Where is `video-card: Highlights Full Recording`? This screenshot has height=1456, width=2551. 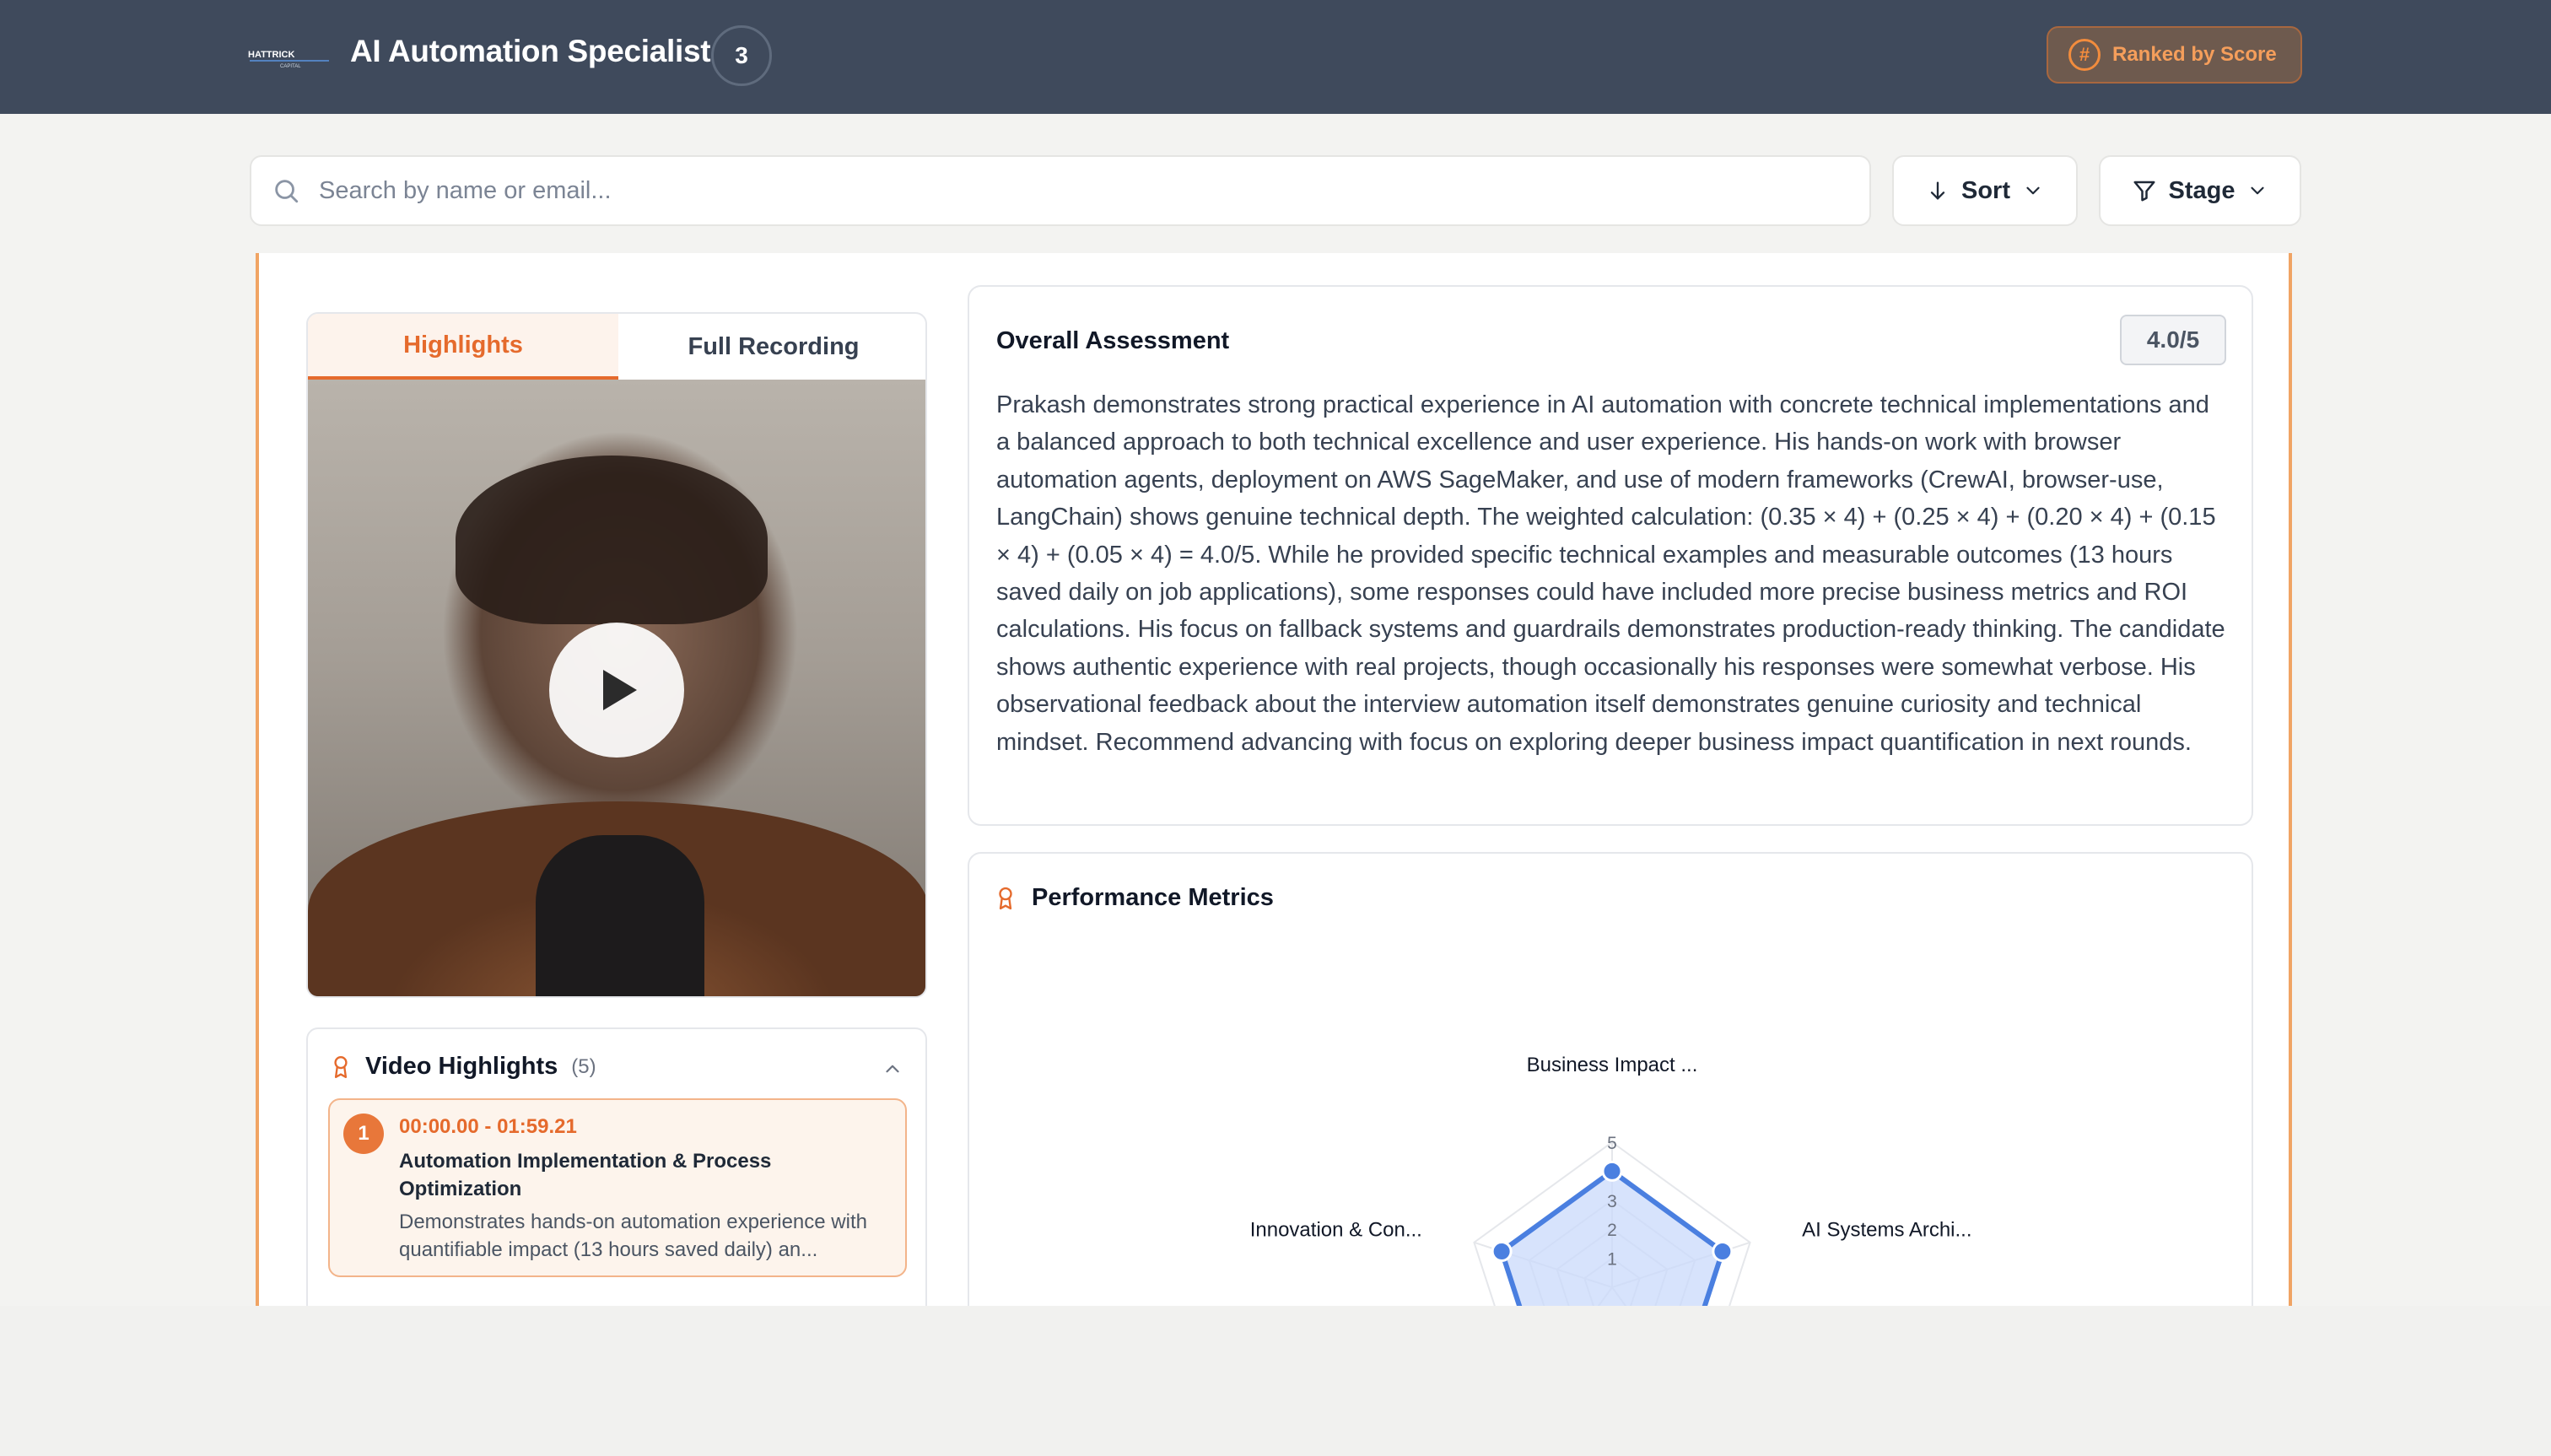
video-card: Highlights Full Recording is located at coordinates (616, 655).